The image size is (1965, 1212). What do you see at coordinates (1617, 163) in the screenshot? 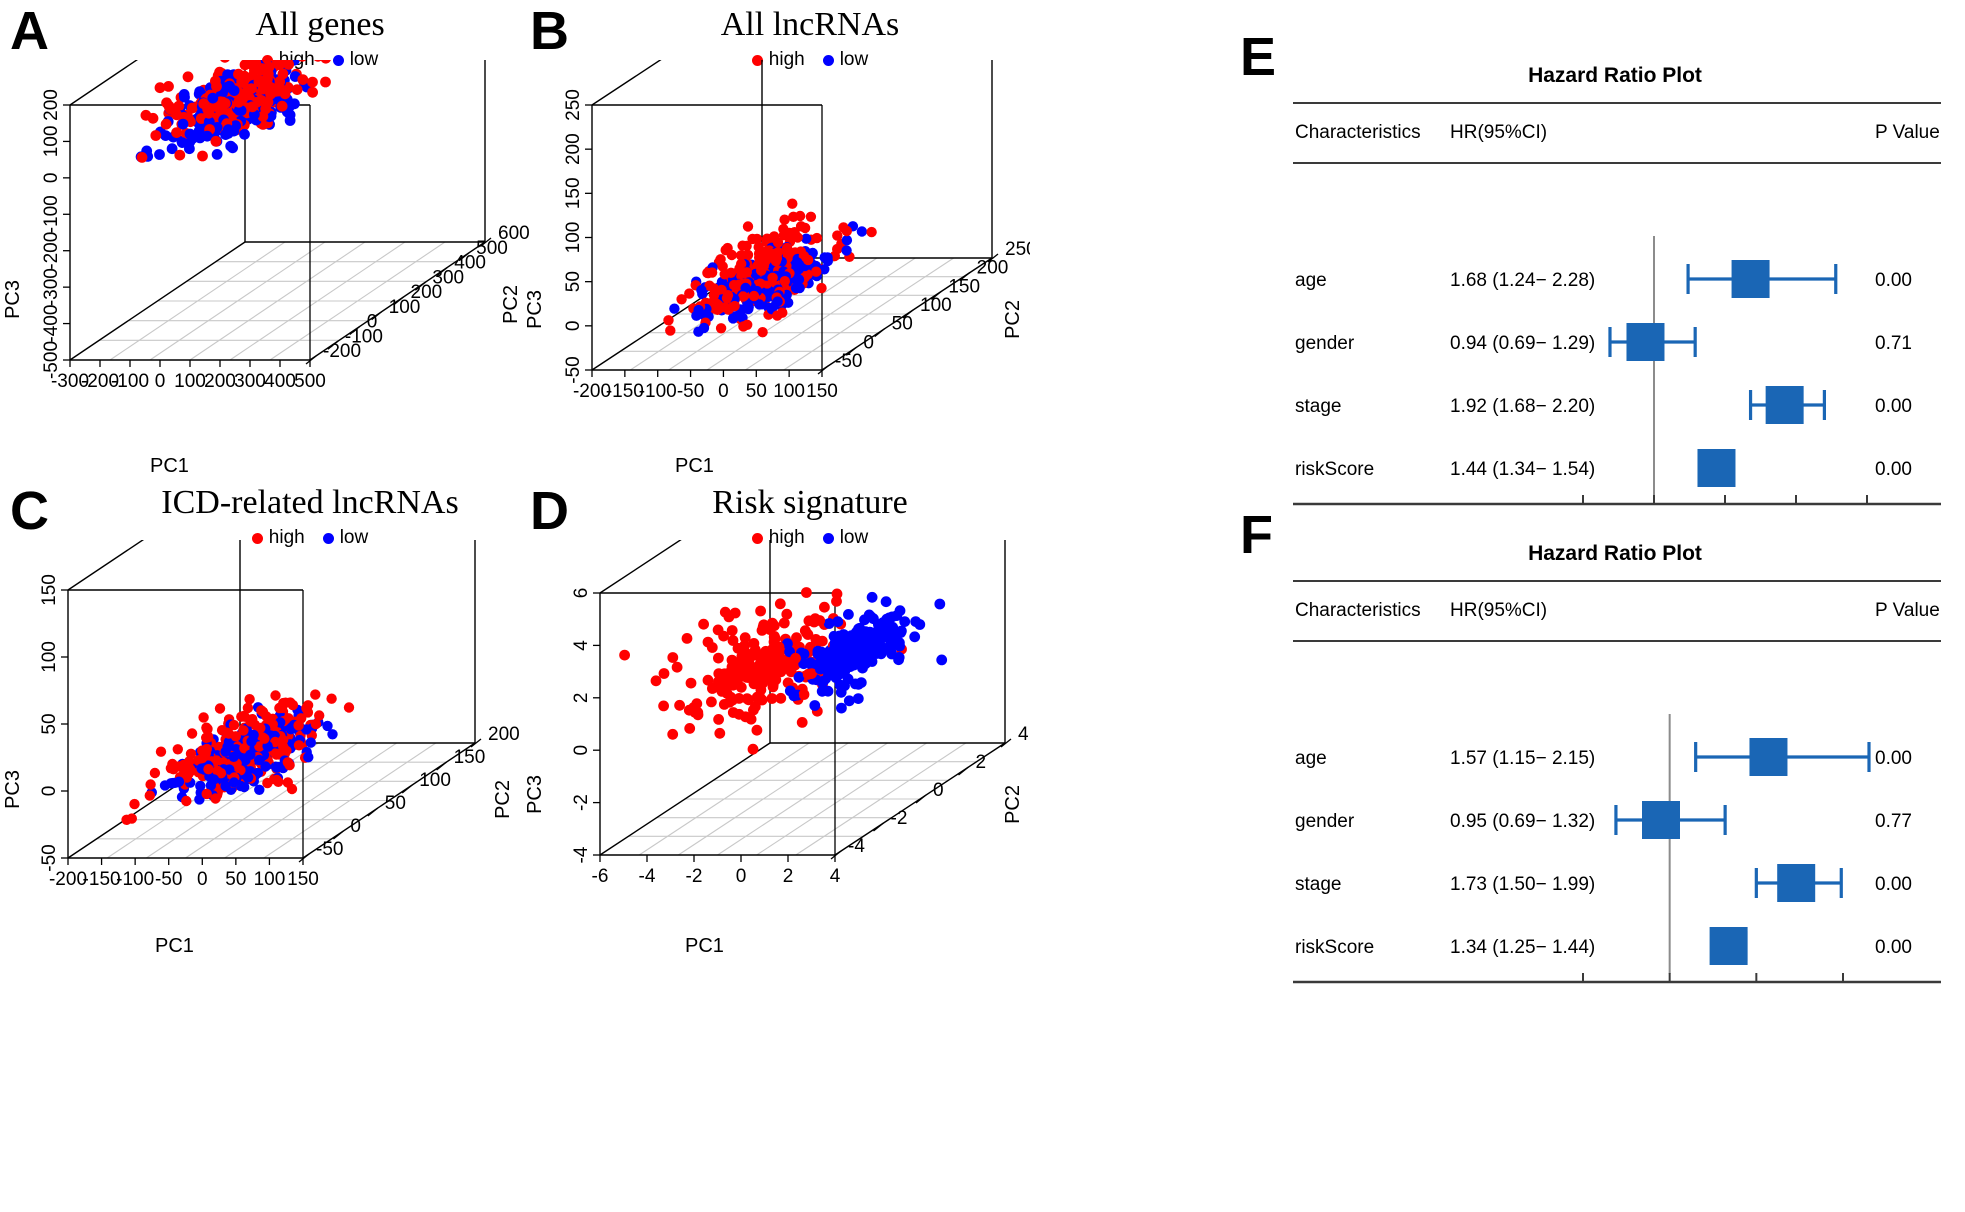
I see `panel-e-rule-header` at bounding box center [1617, 163].